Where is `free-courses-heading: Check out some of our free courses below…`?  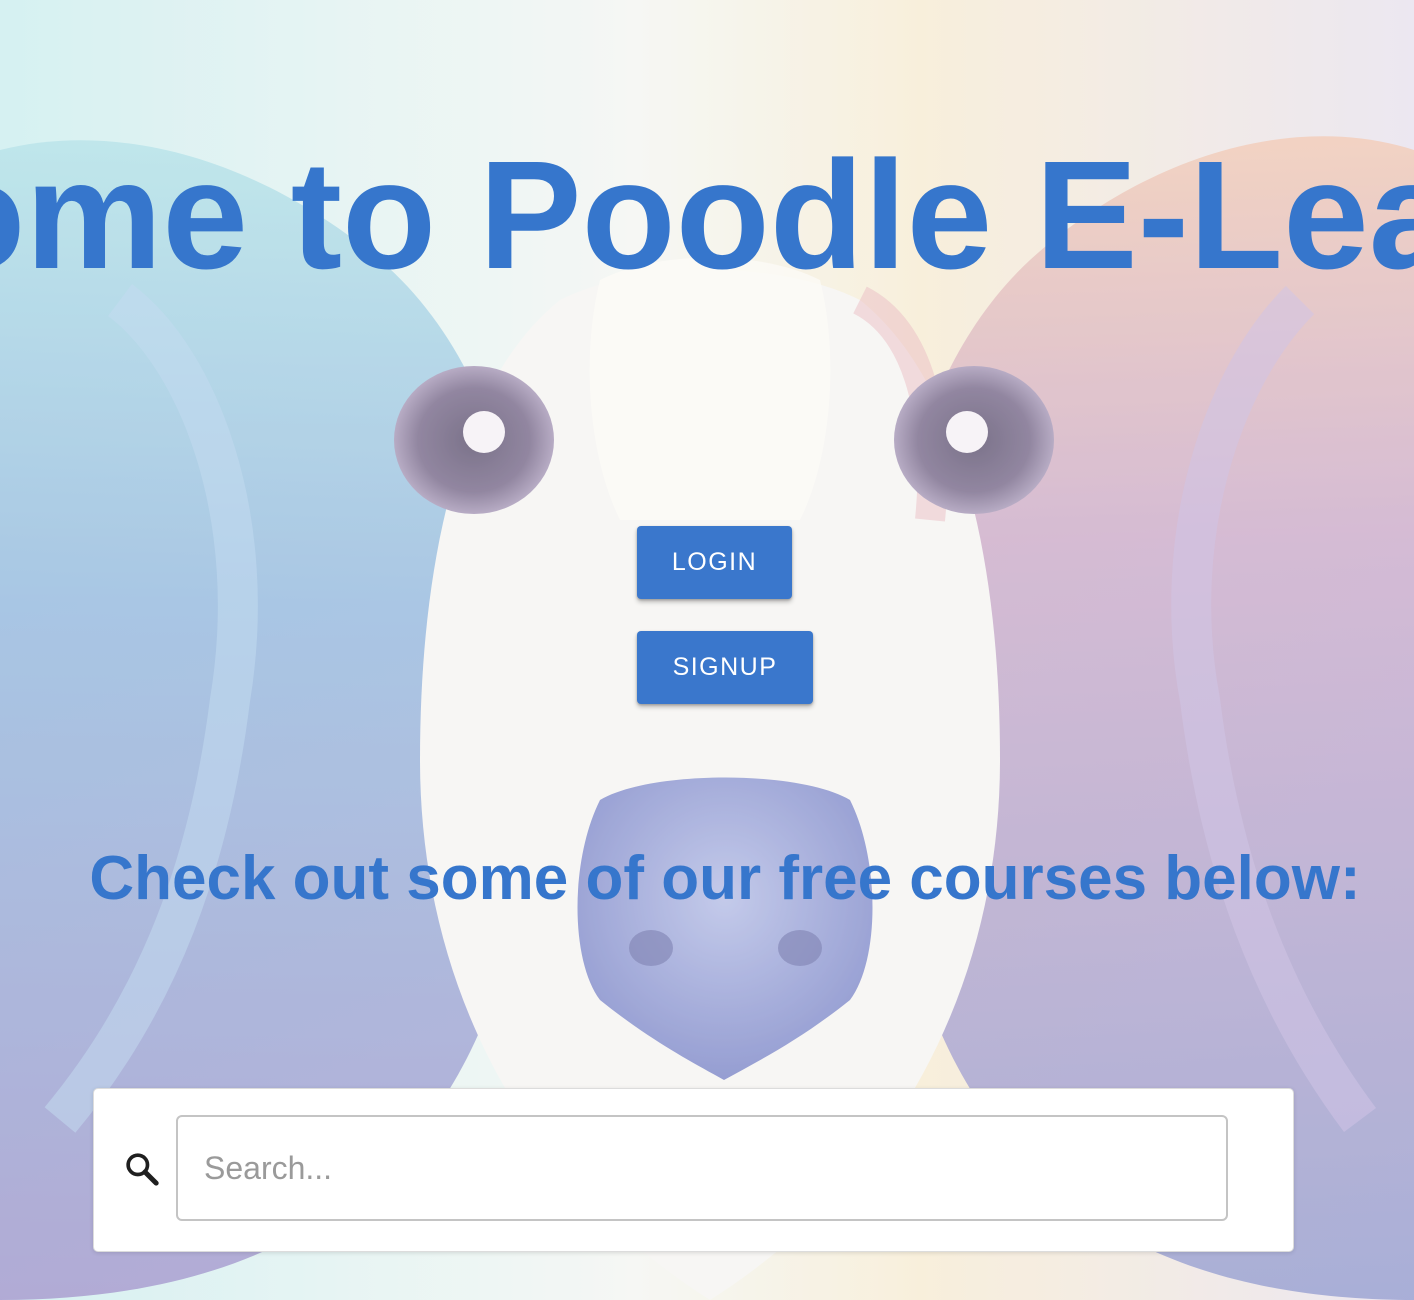
free-courses-heading: Check out some of our free courses below… is located at coordinates (725, 878).